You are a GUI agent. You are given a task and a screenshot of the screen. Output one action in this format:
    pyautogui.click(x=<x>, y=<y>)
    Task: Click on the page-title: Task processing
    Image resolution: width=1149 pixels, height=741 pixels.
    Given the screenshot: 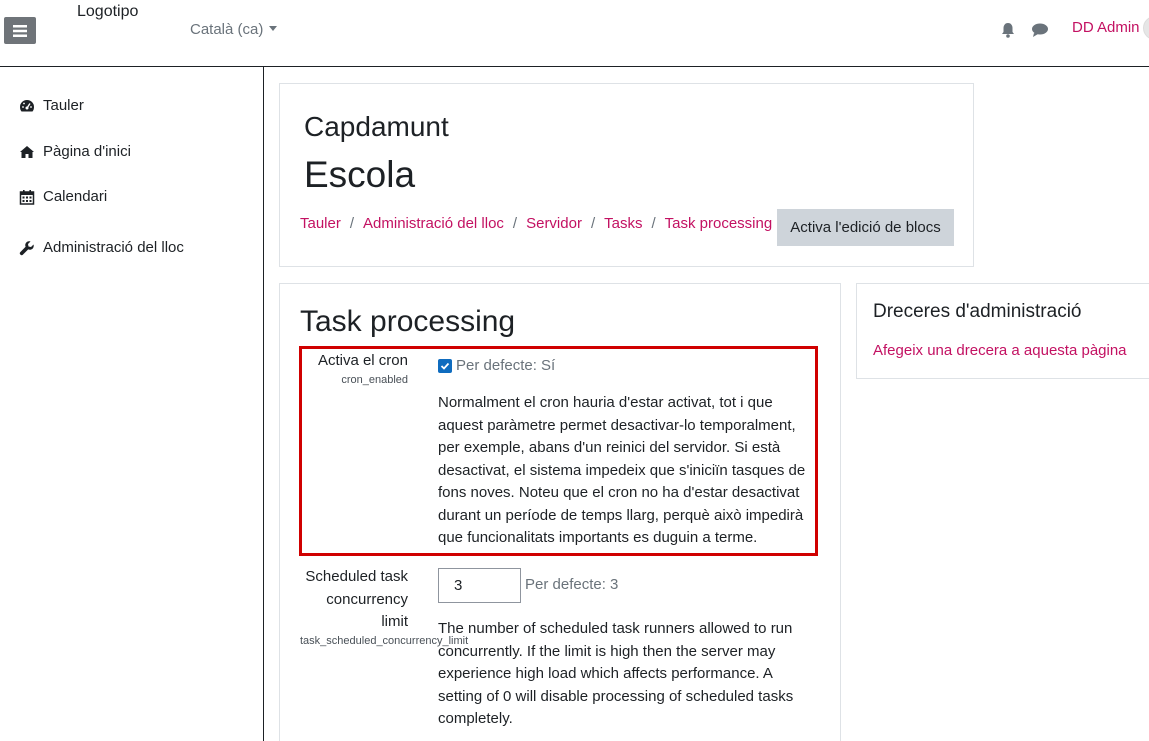 What is the action you would take?
    pyautogui.click(x=408, y=321)
    